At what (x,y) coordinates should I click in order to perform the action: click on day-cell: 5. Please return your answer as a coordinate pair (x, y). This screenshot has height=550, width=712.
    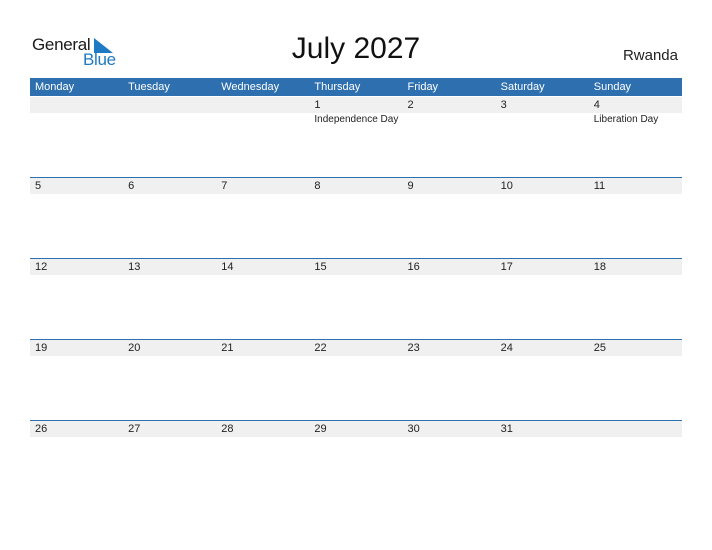
    Looking at the image, I should click on (76, 186).